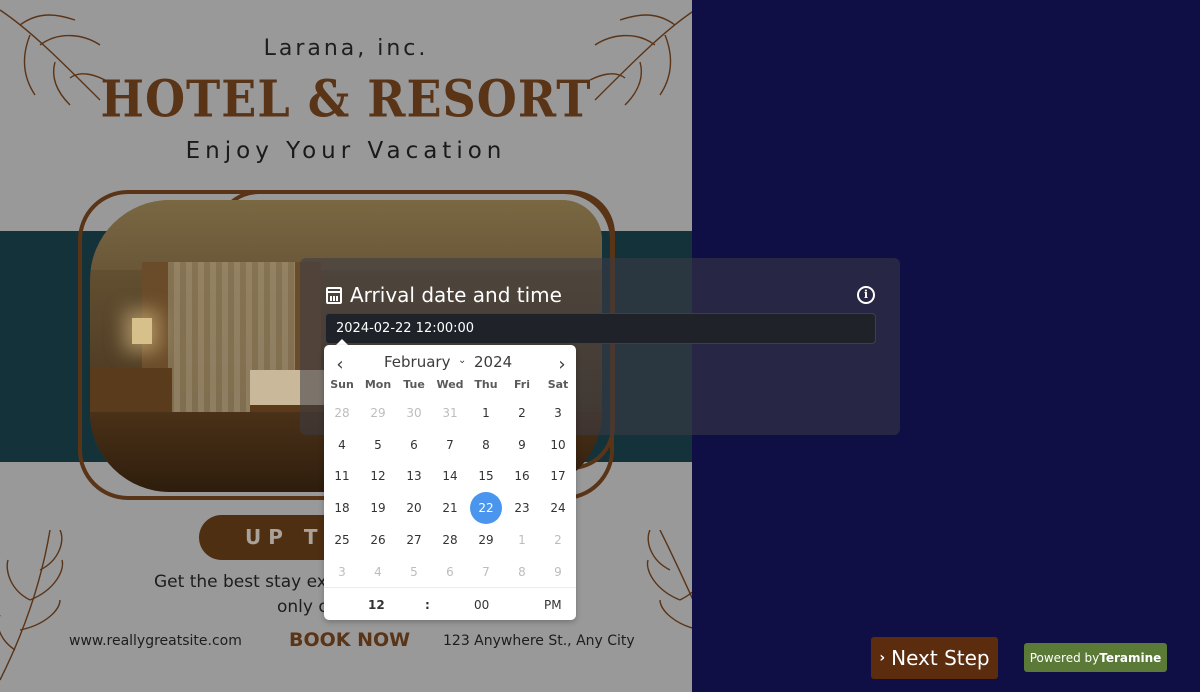  What do you see at coordinates (340, 365) in the screenshot?
I see `prev-month-button: ‹` at bounding box center [340, 365].